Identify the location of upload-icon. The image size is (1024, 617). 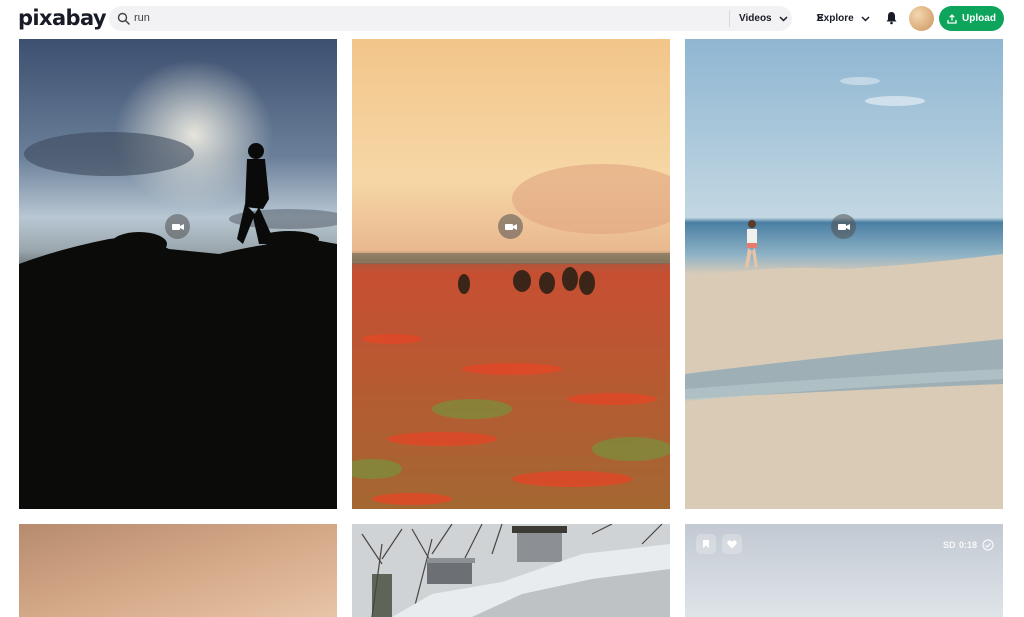
(952, 18).